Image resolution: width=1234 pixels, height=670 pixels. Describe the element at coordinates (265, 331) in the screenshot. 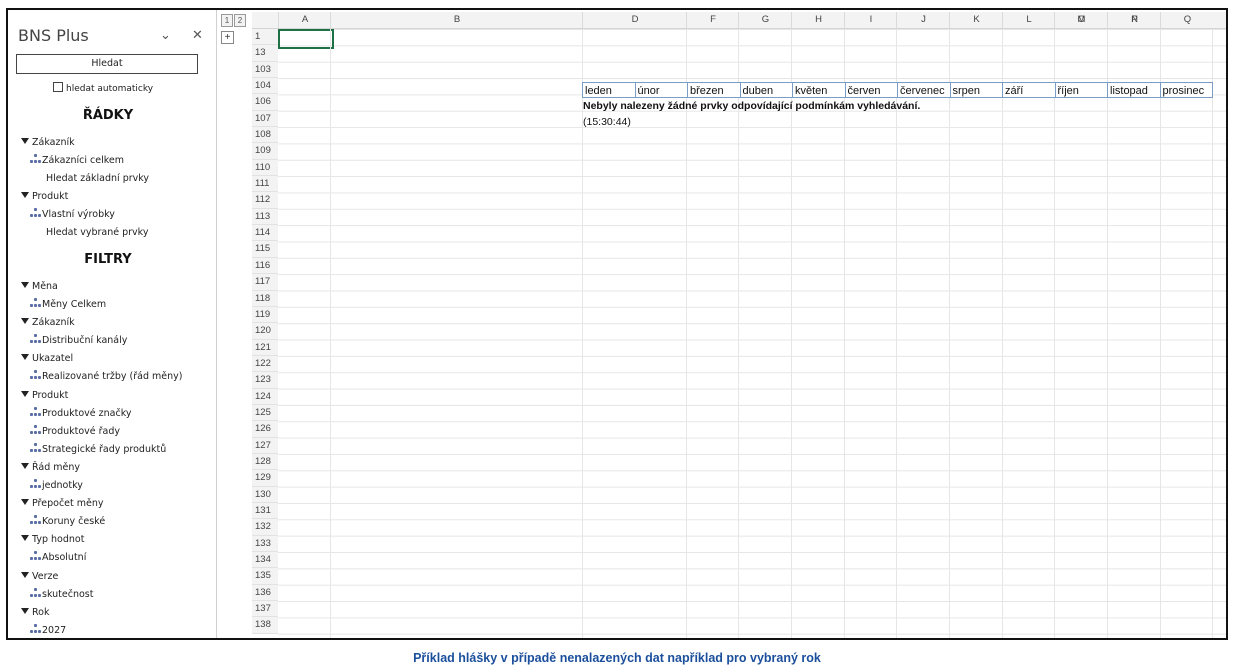

I see `row-header: 120` at that location.